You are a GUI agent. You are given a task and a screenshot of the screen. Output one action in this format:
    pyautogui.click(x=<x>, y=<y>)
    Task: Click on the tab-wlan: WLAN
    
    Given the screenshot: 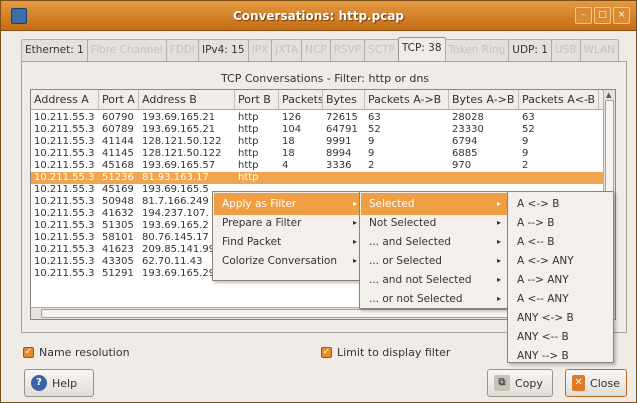 What is the action you would take?
    pyautogui.click(x=599, y=50)
    